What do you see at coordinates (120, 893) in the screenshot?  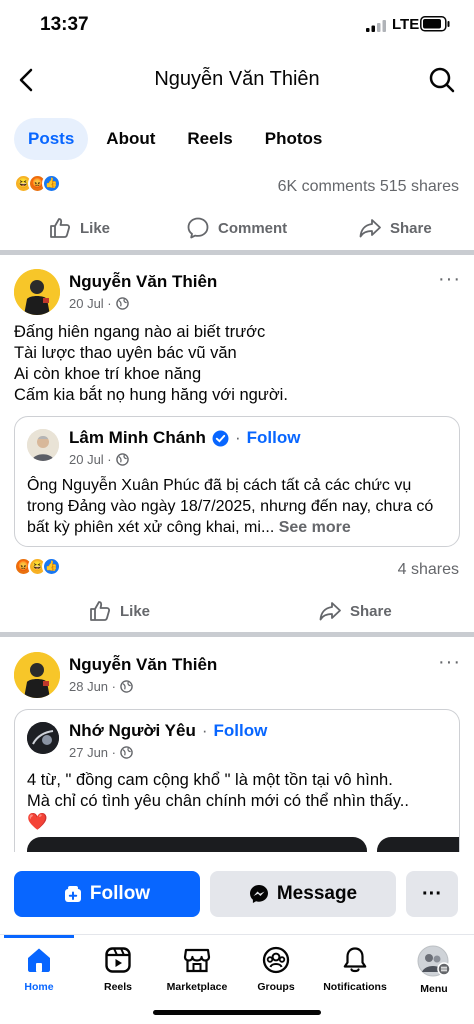 I see `follow-button-label: Follow` at bounding box center [120, 893].